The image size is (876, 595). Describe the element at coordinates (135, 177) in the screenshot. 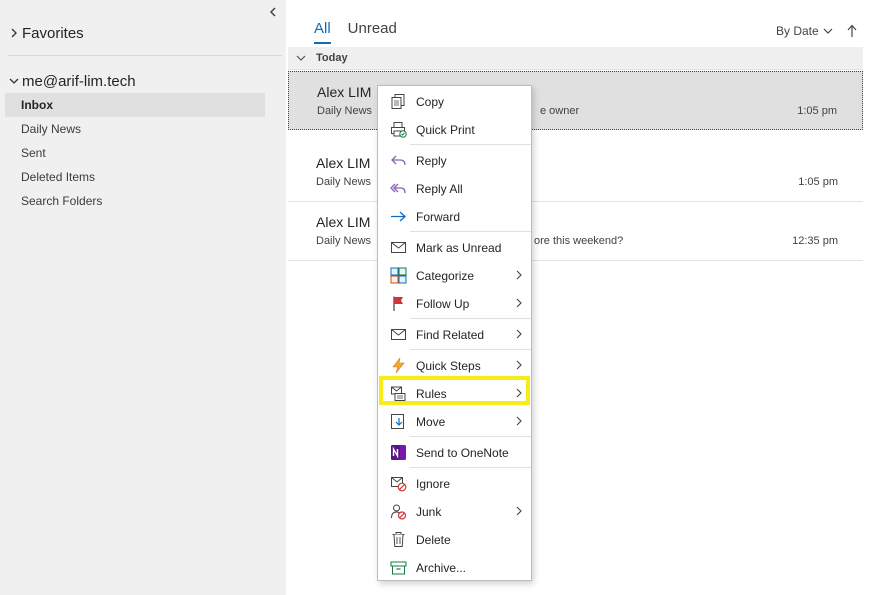

I see `folder-deleted-items: Deleted Items` at that location.